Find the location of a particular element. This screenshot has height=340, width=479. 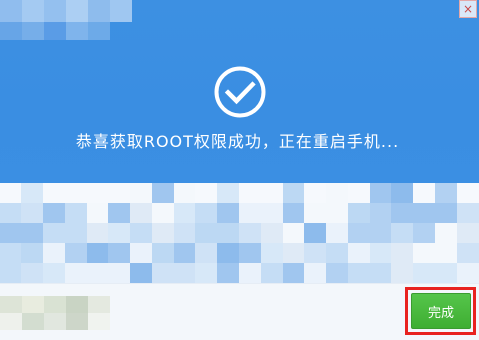

check-circle-icon is located at coordinates (240, 92).